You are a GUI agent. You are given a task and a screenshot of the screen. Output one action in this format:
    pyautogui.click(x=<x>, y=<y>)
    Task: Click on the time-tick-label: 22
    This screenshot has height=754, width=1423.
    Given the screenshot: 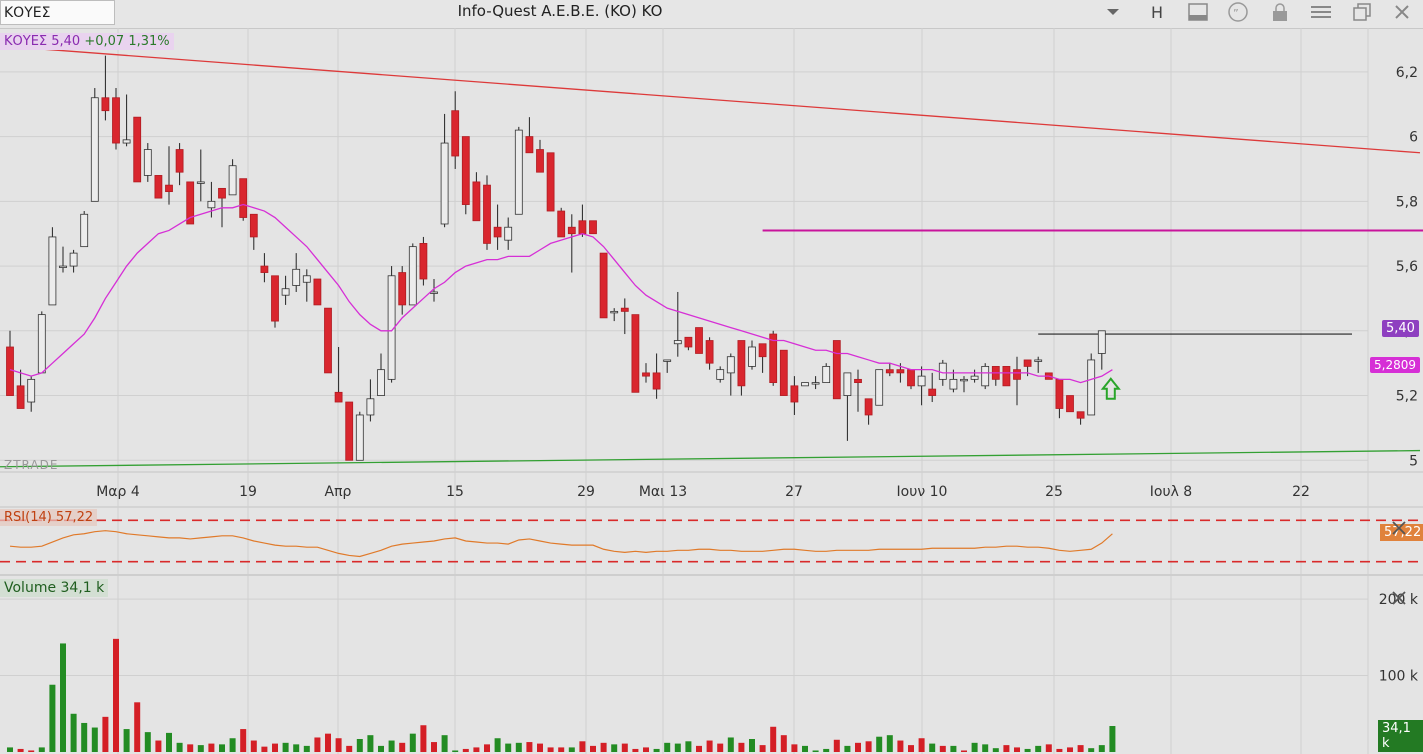 What is the action you would take?
    pyautogui.click(x=1301, y=492)
    